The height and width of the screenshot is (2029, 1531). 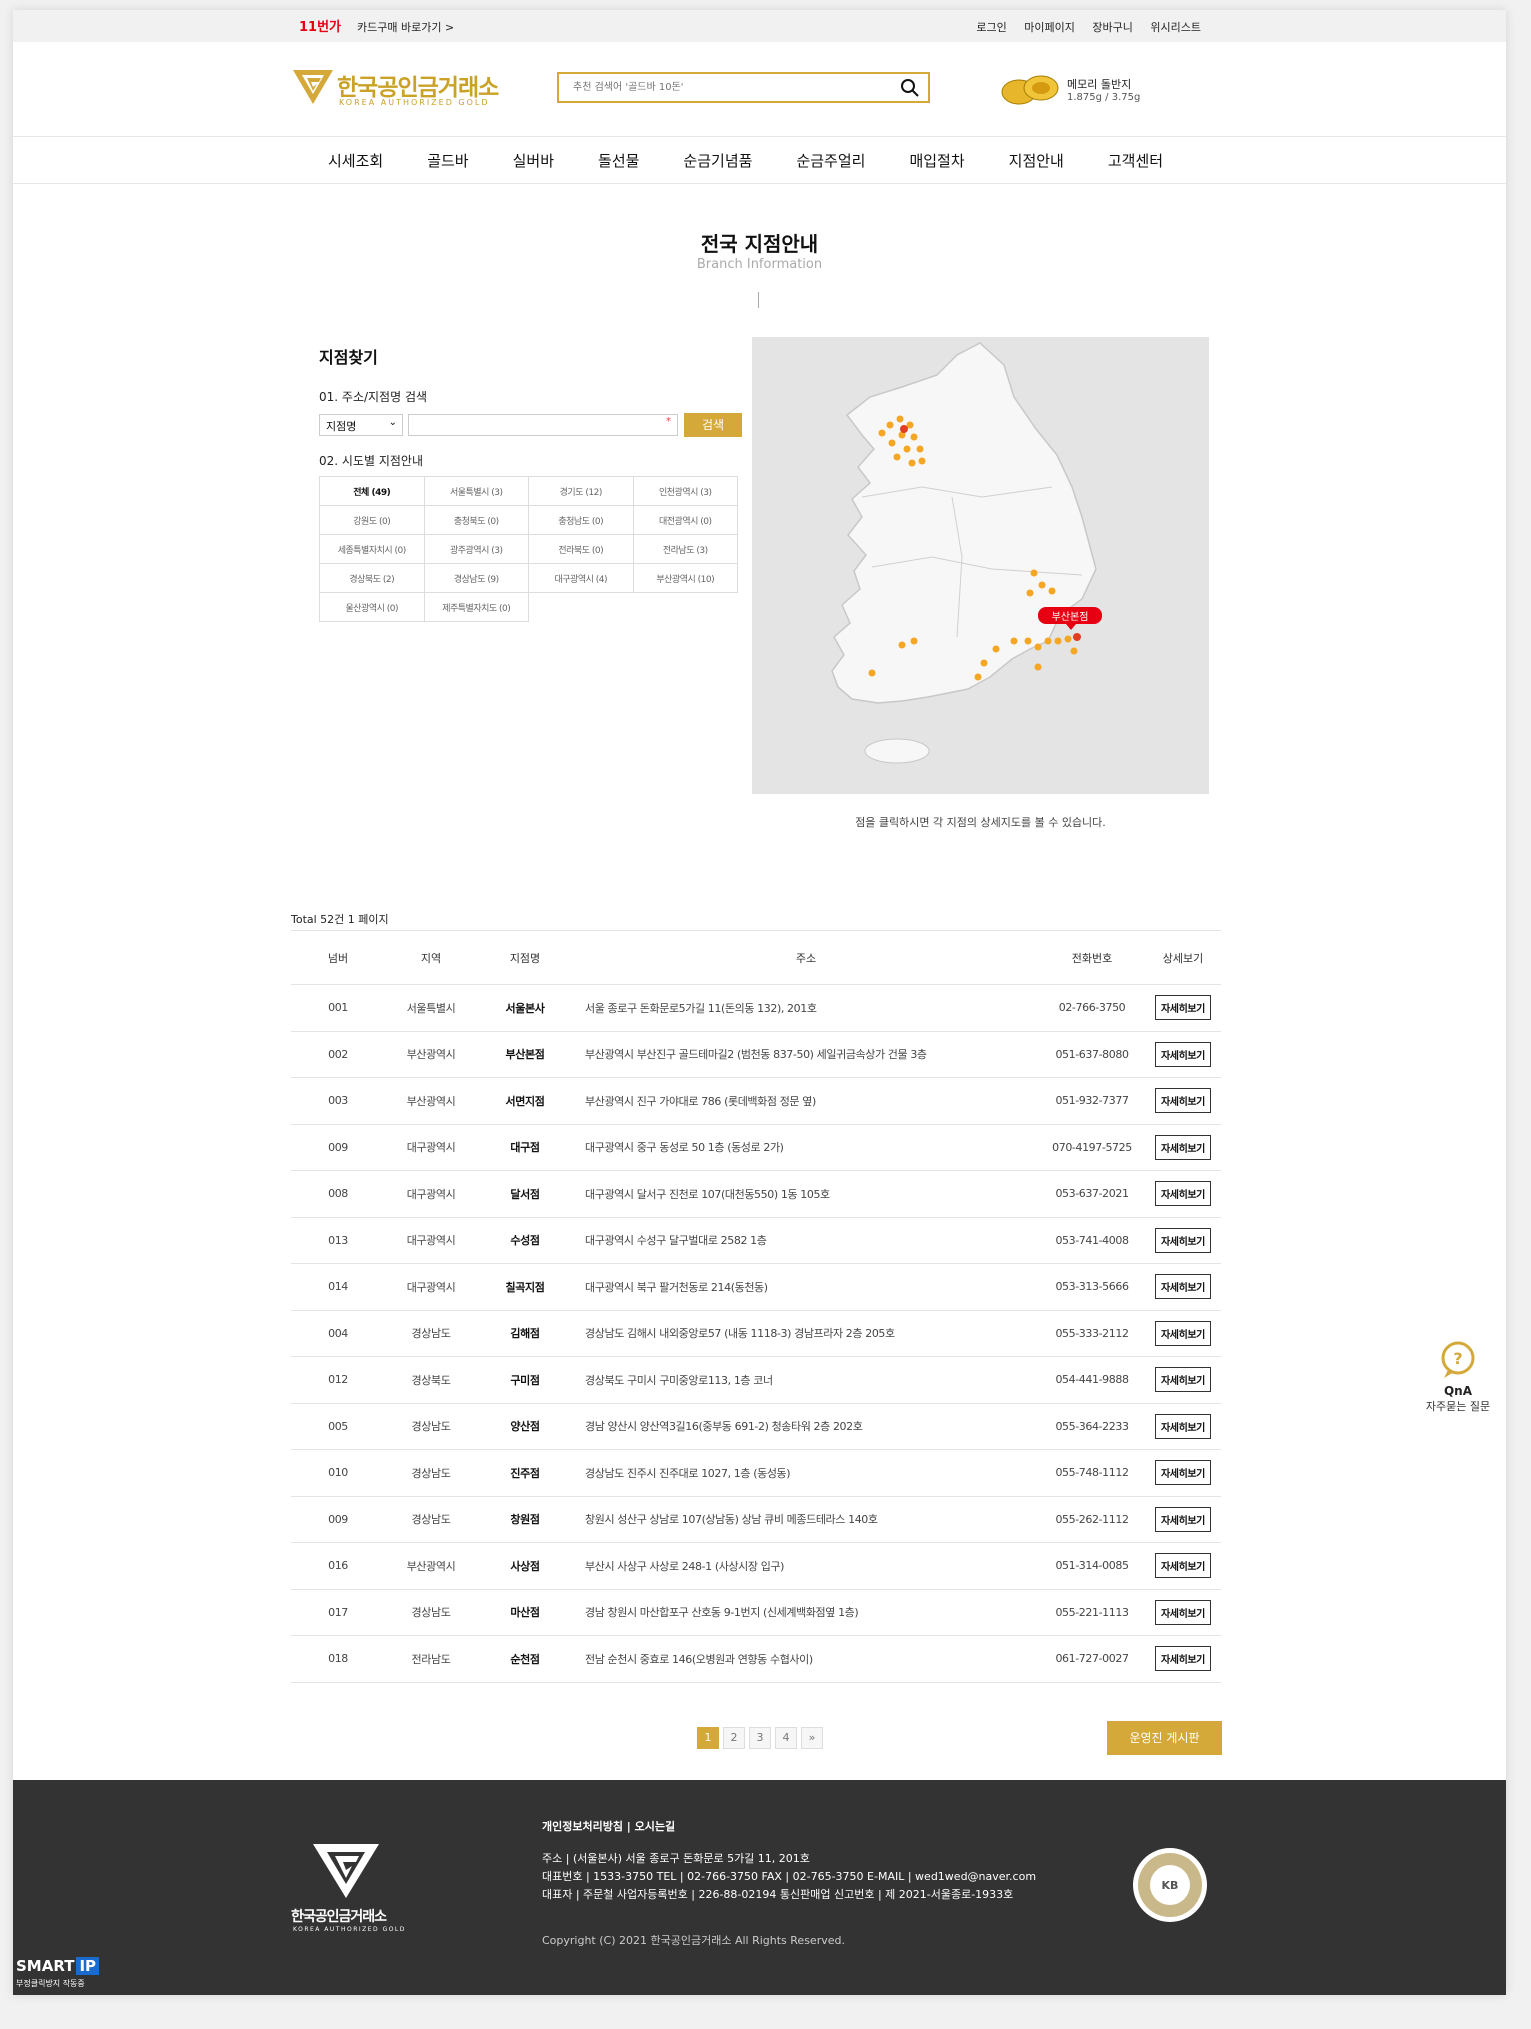 What do you see at coordinates (830, 160) in the screenshot?
I see `nav-jewelry: 순금주얼리` at bounding box center [830, 160].